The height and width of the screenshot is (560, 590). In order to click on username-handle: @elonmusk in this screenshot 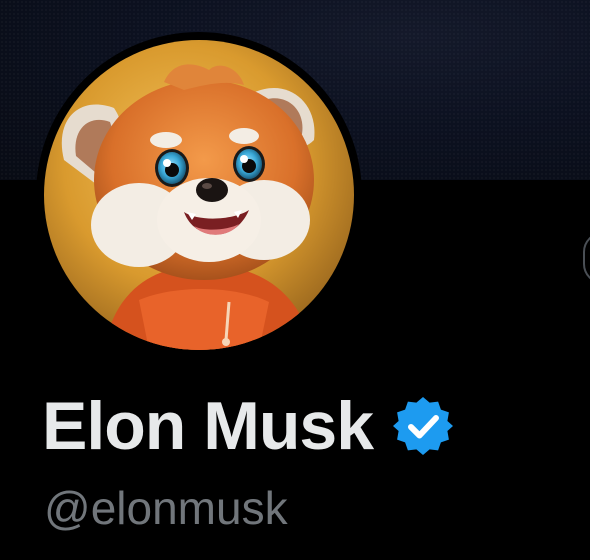, I will do `click(166, 508)`.